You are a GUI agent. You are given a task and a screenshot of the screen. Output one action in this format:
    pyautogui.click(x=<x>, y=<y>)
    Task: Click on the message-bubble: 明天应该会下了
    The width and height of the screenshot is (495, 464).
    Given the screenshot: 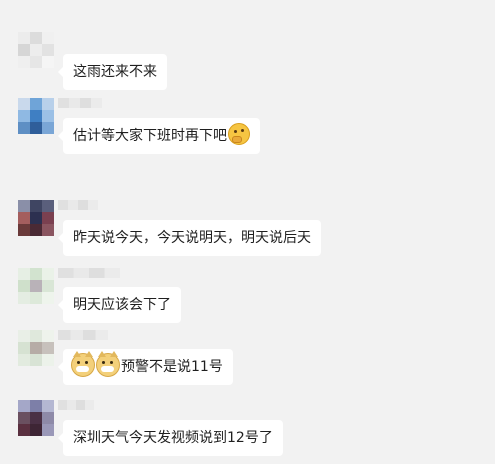 What is the action you would take?
    pyautogui.click(x=119, y=305)
    